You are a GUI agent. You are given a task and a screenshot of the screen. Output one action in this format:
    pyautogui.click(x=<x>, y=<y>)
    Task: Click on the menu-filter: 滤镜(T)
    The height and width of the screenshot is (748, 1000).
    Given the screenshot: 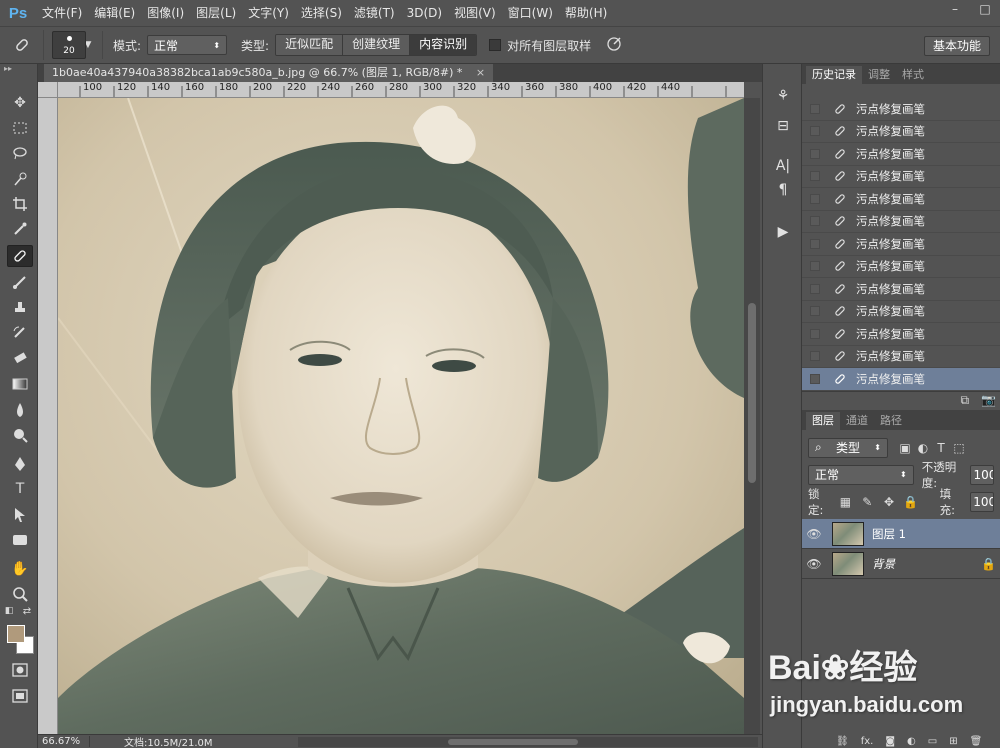 What is the action you would take?
    pyautogui.click(x=374, y=13)
    